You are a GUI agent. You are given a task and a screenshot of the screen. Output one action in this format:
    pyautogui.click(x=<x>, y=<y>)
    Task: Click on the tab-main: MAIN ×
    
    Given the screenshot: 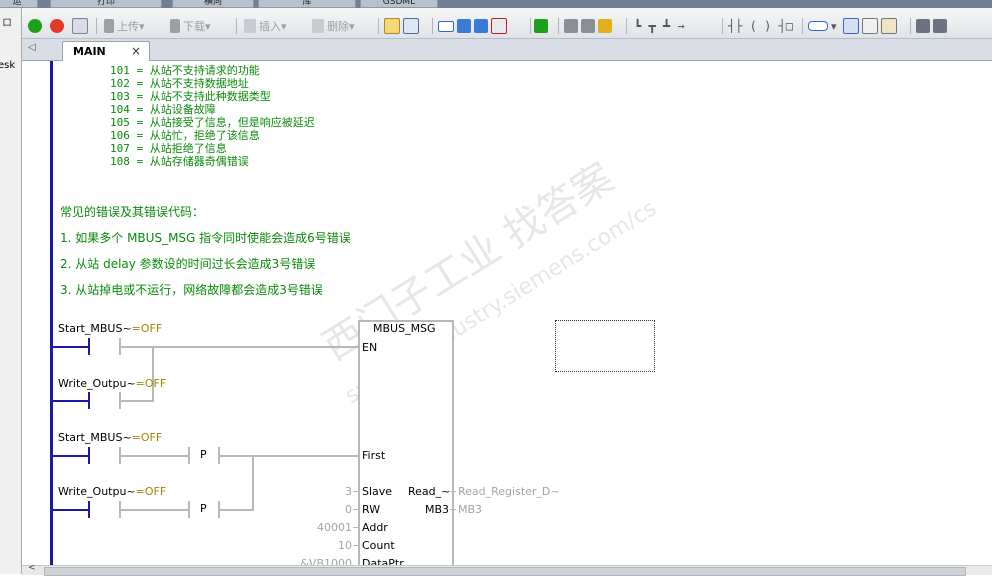 What is the action you would take?
    pyautogui.click(x=106, y=51)
    